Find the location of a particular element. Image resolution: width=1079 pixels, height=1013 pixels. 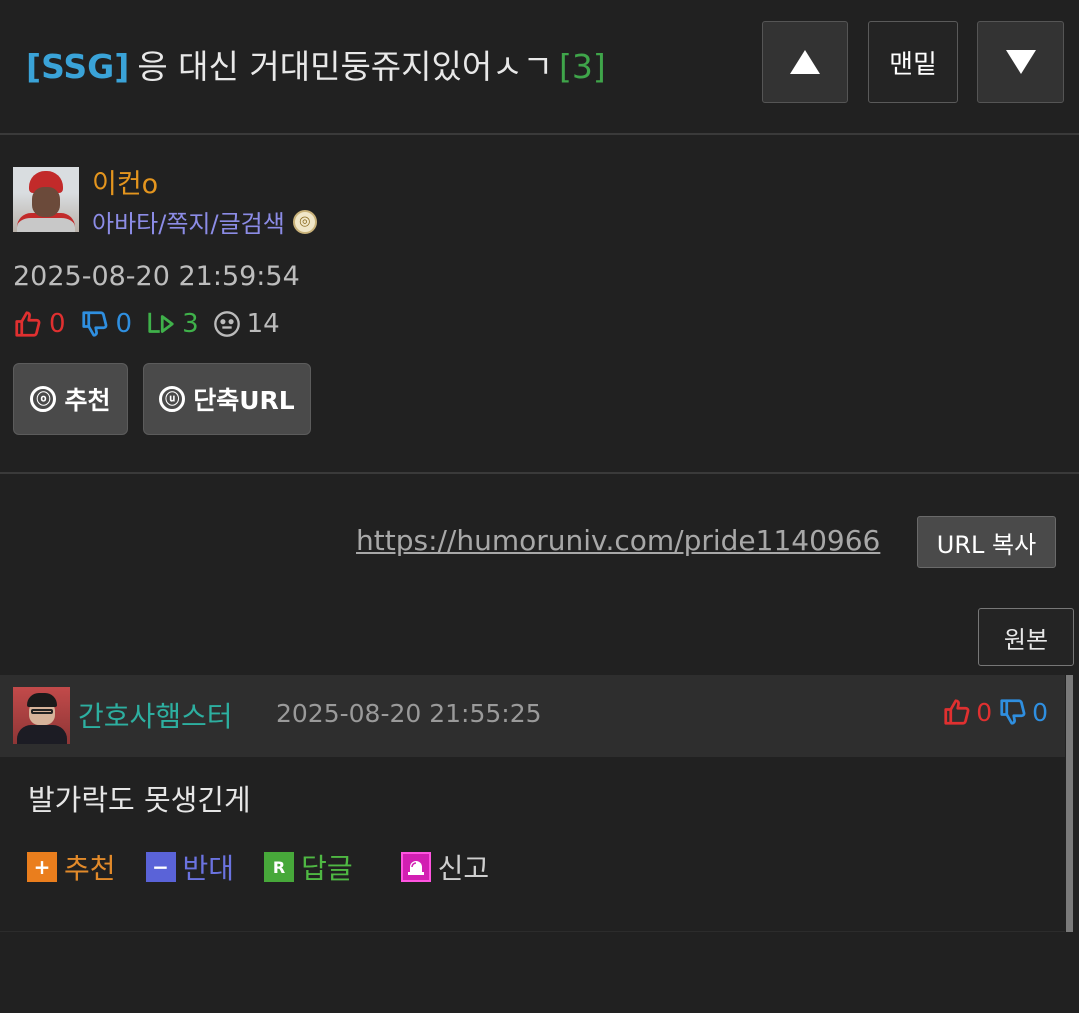

original-button: 원본 is located at coordinates (1026, 637).